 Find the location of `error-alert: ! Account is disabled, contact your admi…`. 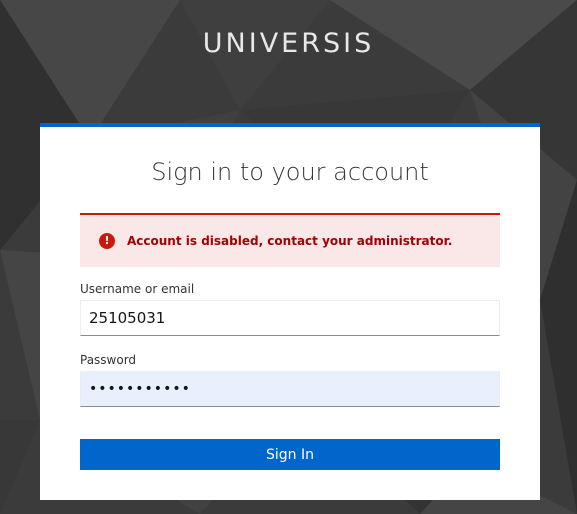

error-alert: ! Account is disabled, contact your admi… is located at coordinates (290, 240).